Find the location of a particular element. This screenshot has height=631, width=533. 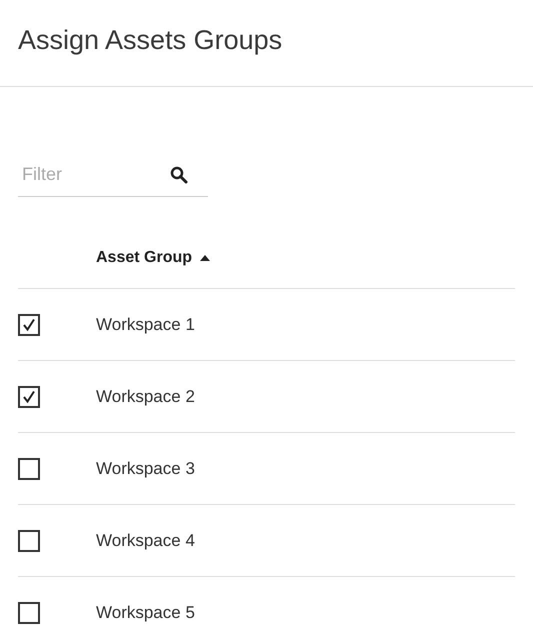

table-cell-text: Workspace 5 is located at coordinates (145, 613).